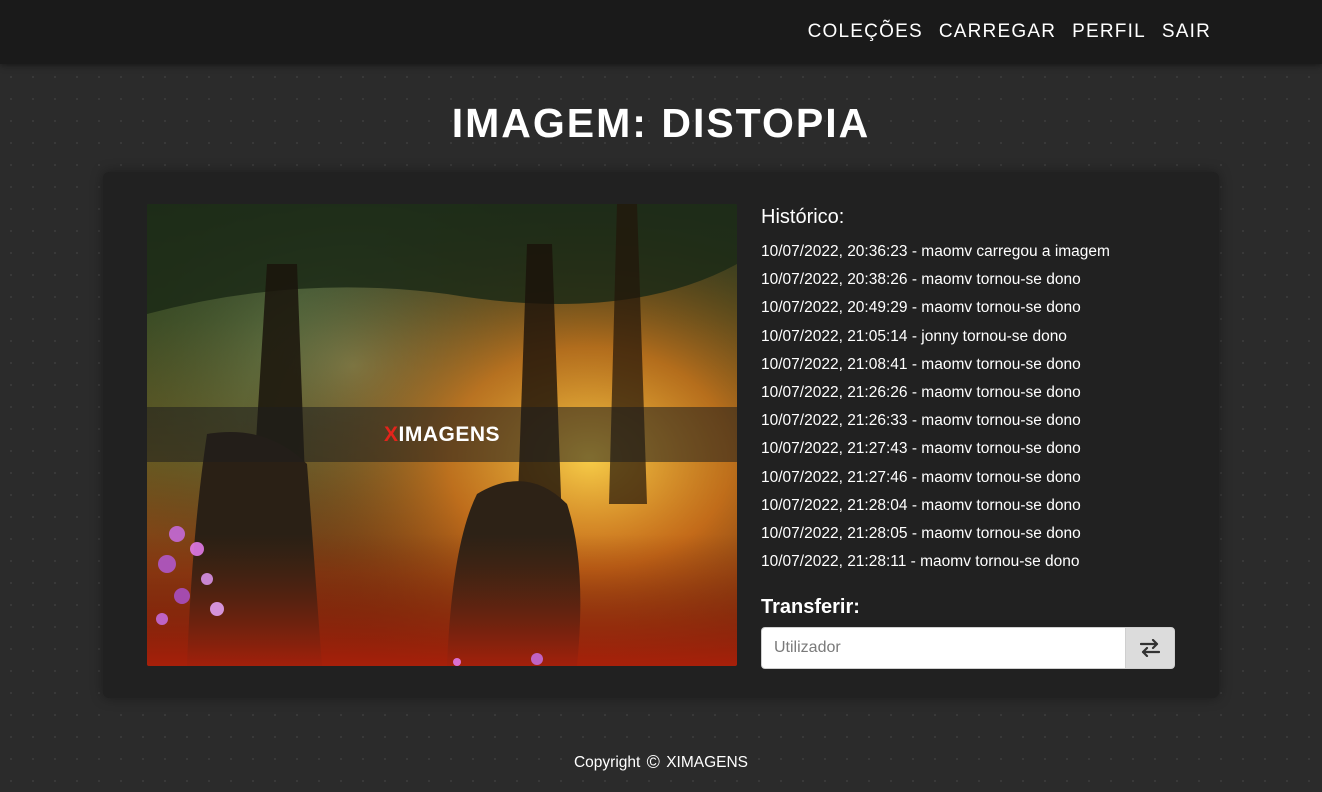 The width and height of the screenshot is (1322, 792). What do you see at coordinates (661, 32) in the screenshot?
I see `navbar: COLEÇÕES CARREGAR PERFIL SAIR` at bounding box center [661, 32].